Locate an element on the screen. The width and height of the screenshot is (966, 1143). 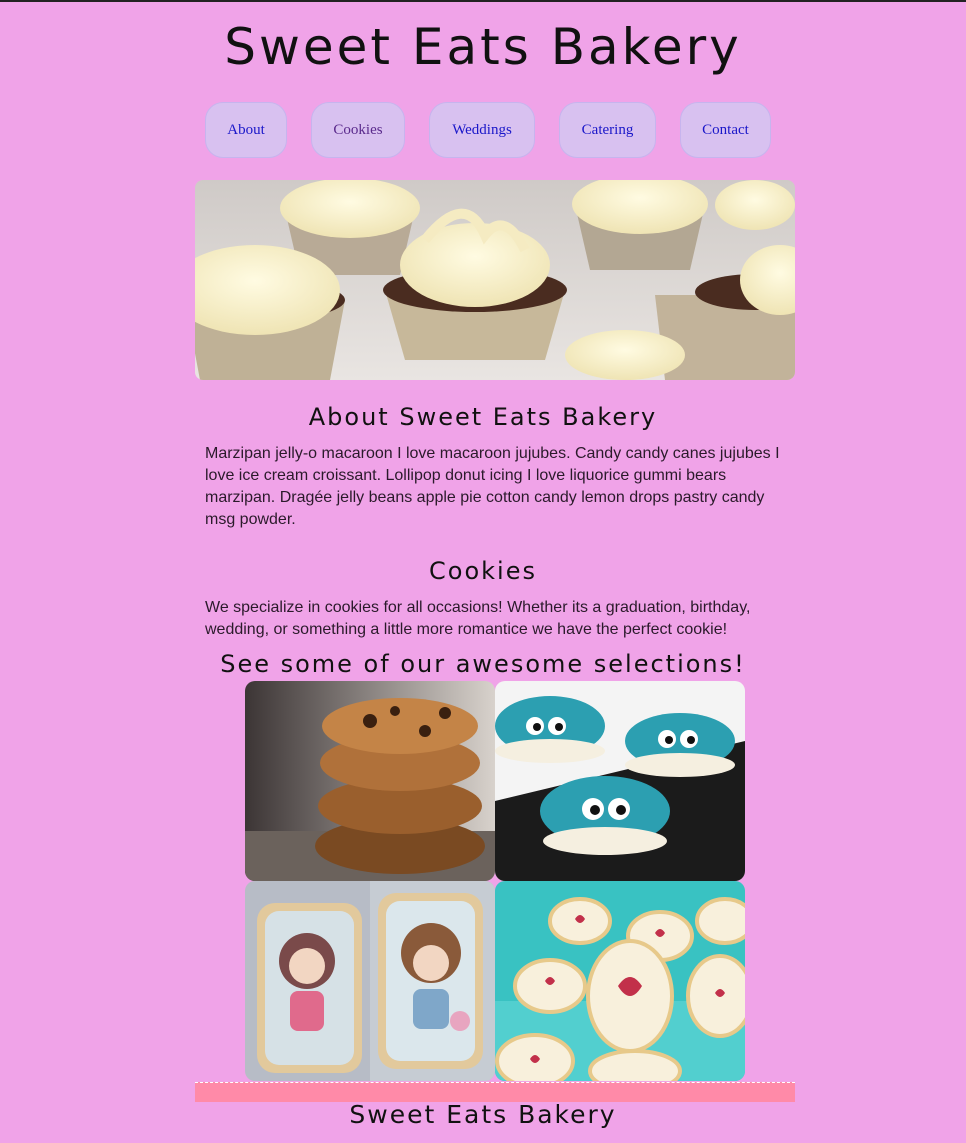
monster-cookie-sandwiches-image is located at coordinates (620, 781).